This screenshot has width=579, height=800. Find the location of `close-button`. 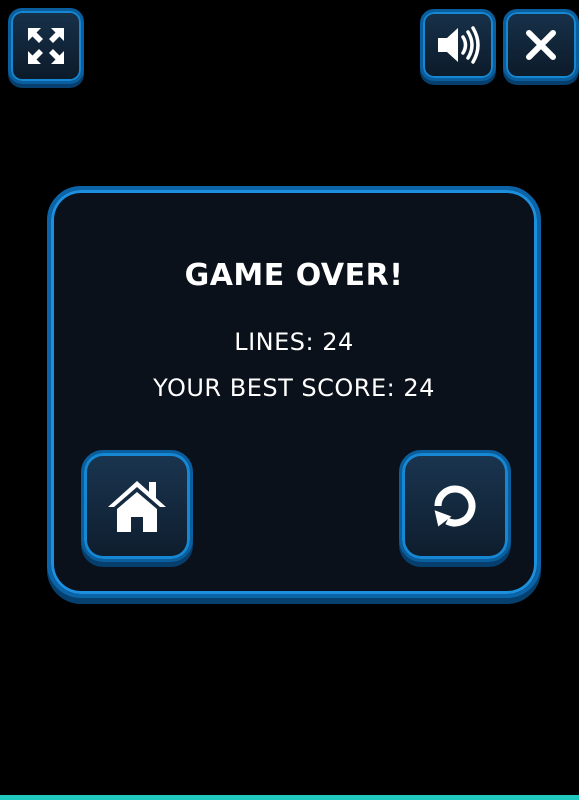

close-button is located at coordinates (541, 45).